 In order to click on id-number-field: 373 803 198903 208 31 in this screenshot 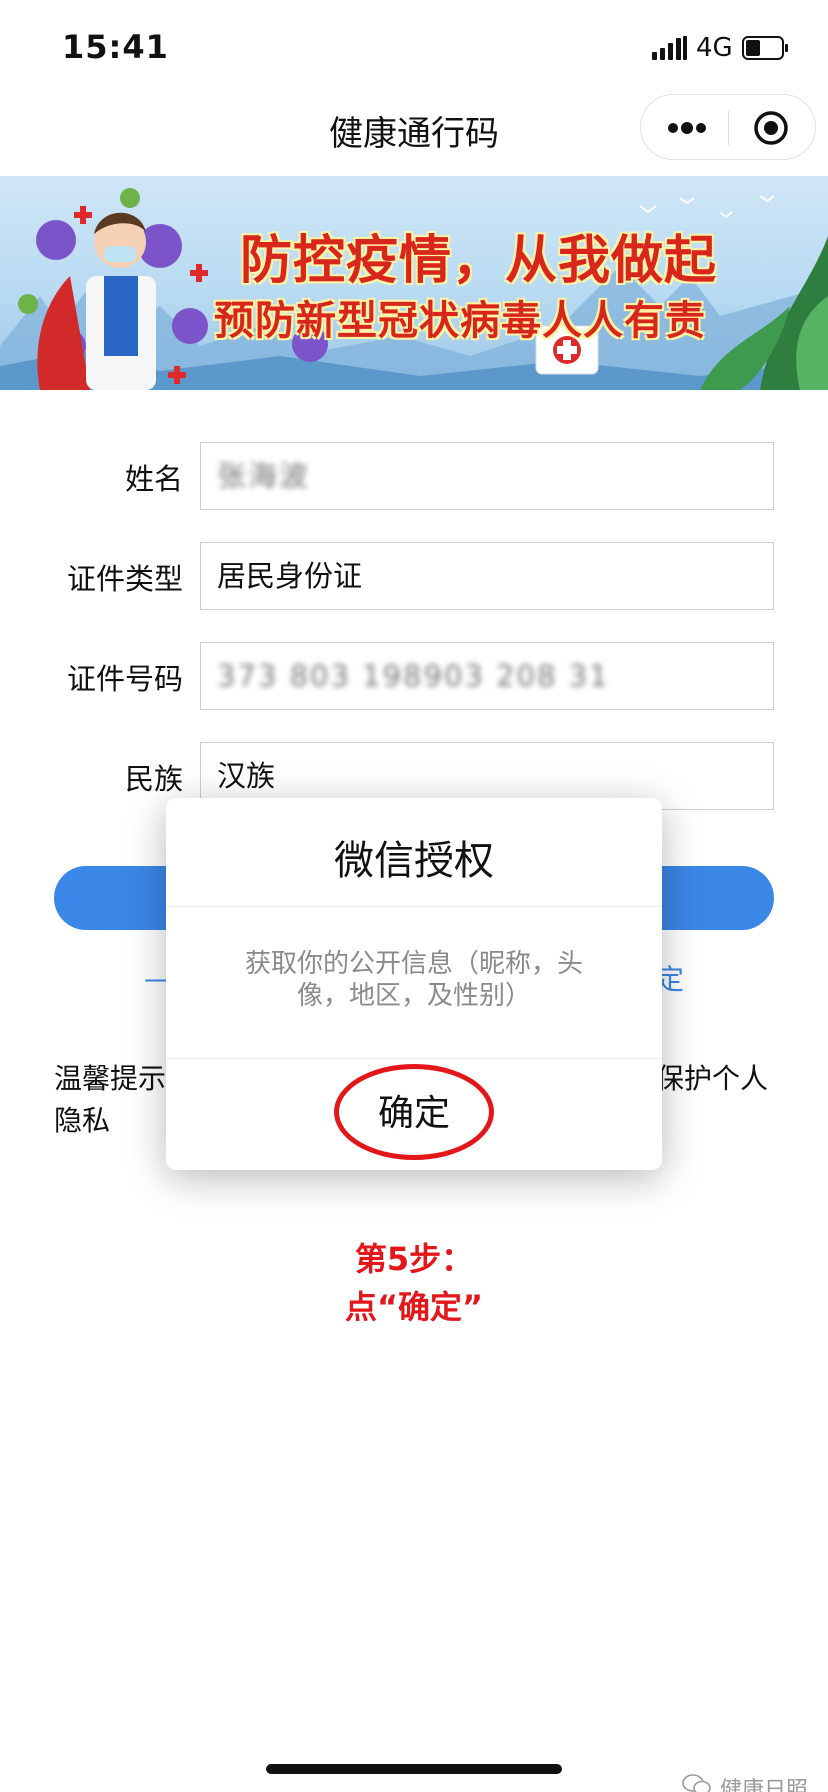, I will do `click(487, 676)`.